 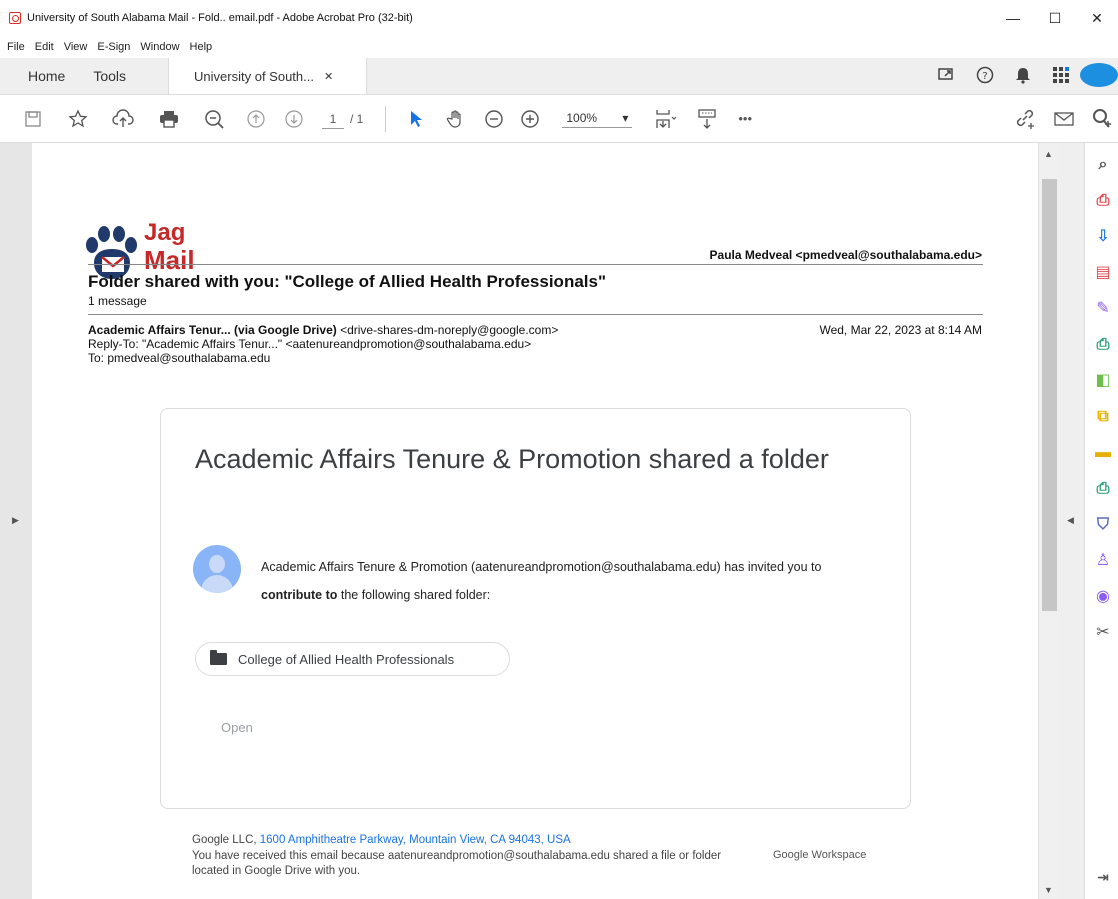 I want to click on toolbar-divider, so click(x=386, y=118).